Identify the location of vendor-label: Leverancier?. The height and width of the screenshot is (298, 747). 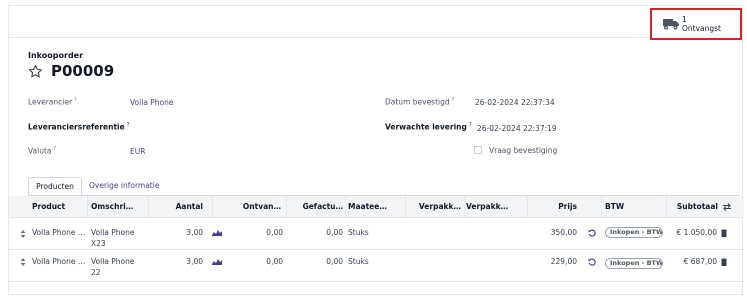
(52, 102).